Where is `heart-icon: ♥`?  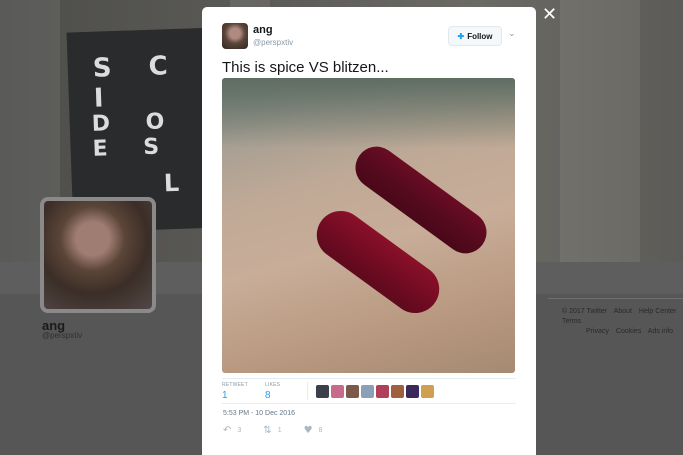
heart-icon: ♥ is located at coordinates (308, 430).